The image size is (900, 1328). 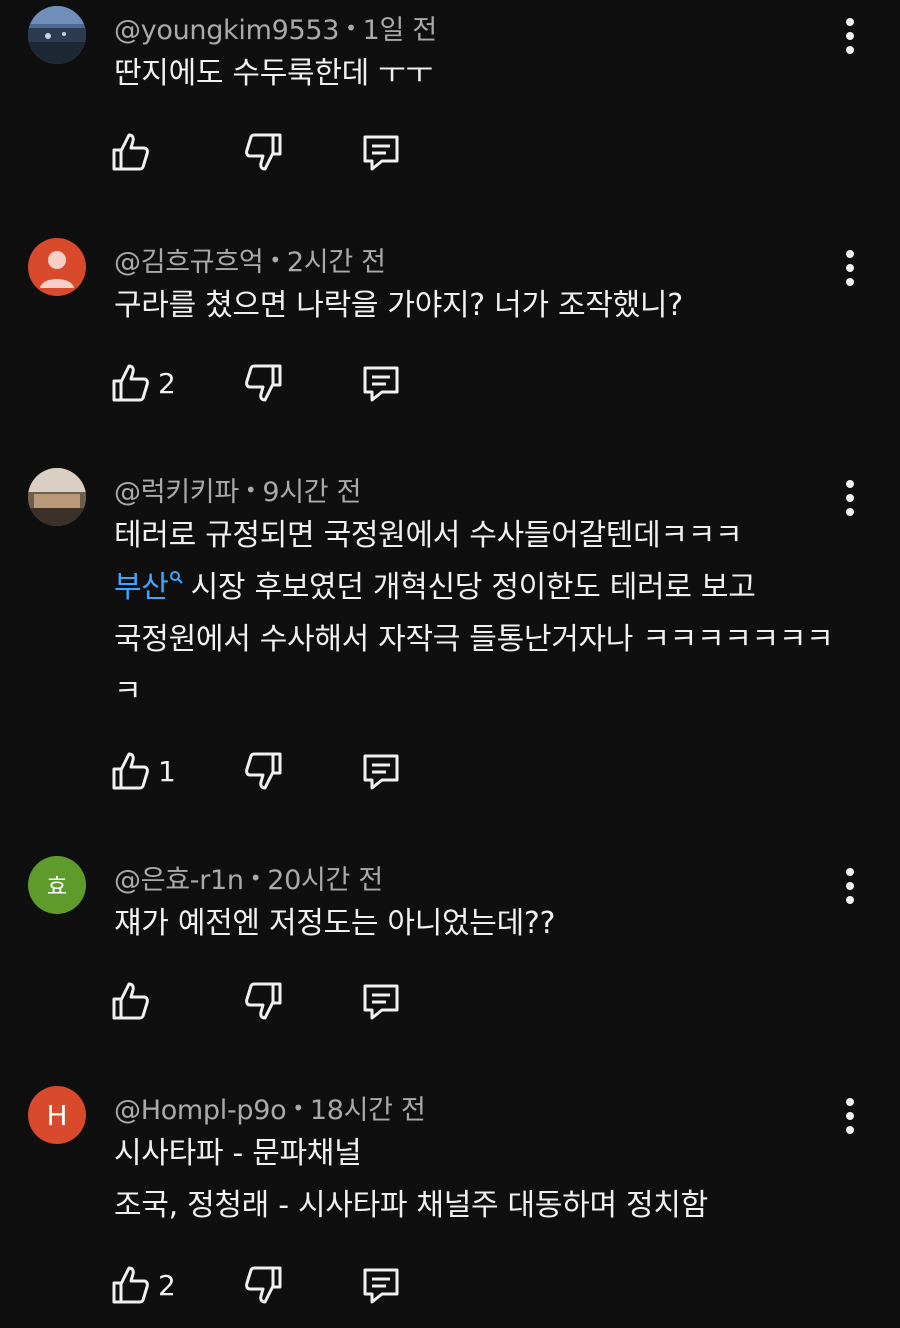 I want to click on comment-line: 부산 시장 후보였던 개혁신당 정이한도 테러로 보고, so click(x=479, y=588).